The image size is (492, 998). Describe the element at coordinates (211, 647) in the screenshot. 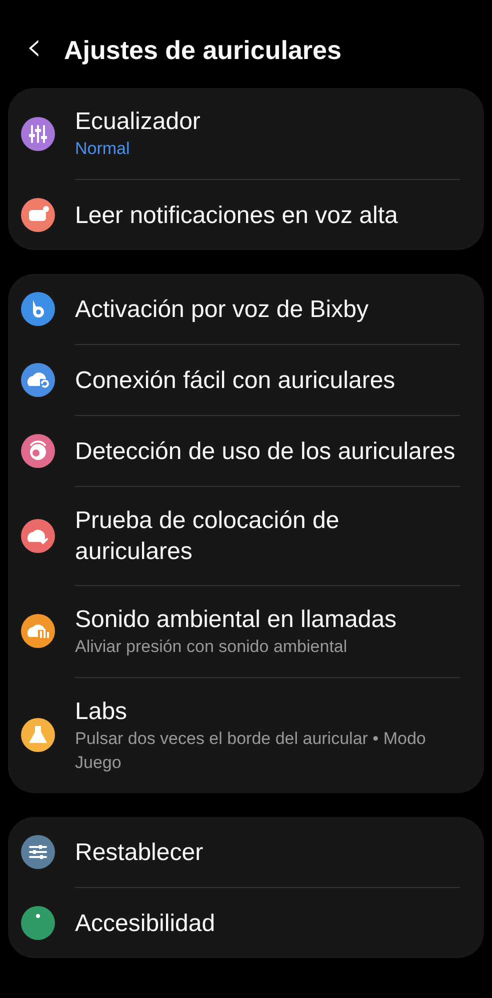

I see `item-description: Aliviar presión con sonido ambiental` at that location.